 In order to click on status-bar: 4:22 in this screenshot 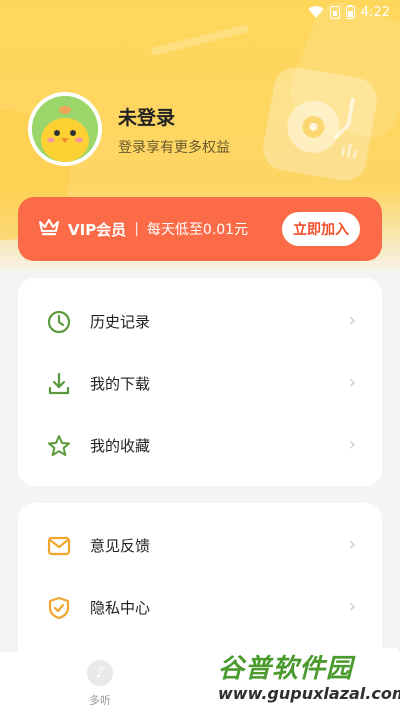, I will do `click(200, 12)`.